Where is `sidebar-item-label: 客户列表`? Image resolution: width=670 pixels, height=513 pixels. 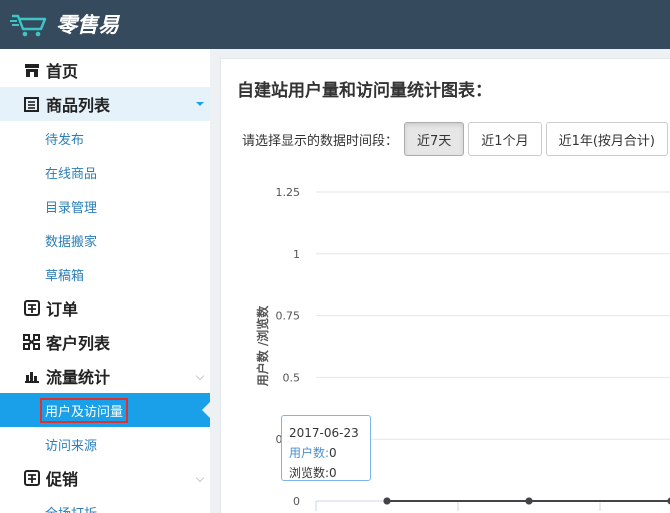 sidebar-item-label: 客户列表 is located at coordinates (78, 343).